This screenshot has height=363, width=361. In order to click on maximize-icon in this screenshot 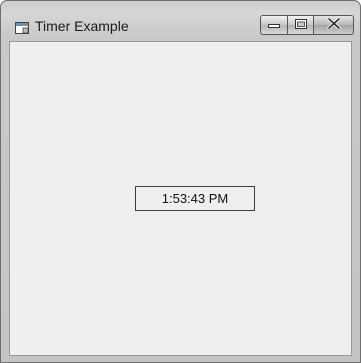, I will do `click(300, 25)`.